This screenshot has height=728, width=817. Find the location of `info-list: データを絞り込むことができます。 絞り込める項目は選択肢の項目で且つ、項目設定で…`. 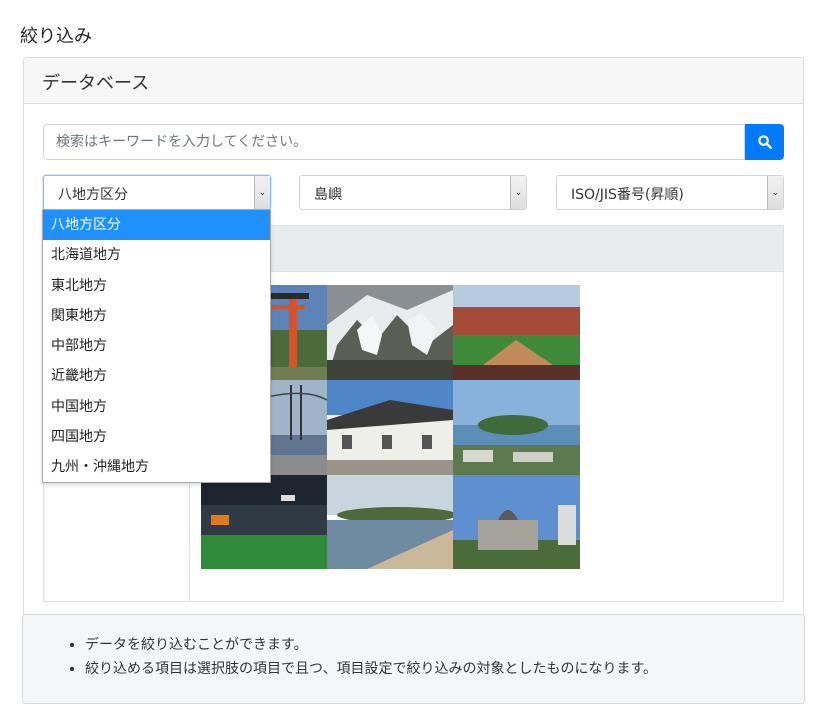

info-list: データを絞り込むことができます。 絞り込める項目は選択肢の項目で且つ、項目設定で… is located at coordinates (423, 657).